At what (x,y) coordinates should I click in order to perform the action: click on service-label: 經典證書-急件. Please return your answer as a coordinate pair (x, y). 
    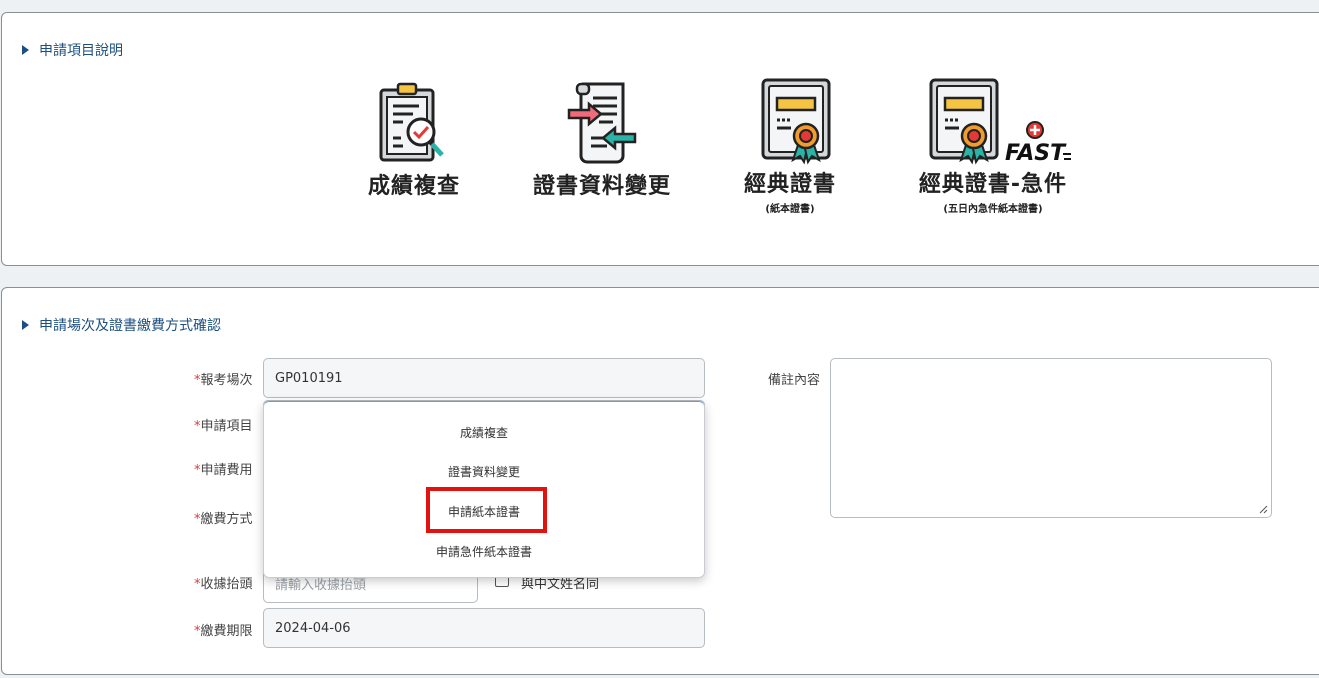
    Looking at the image, I should click on (993, 184).